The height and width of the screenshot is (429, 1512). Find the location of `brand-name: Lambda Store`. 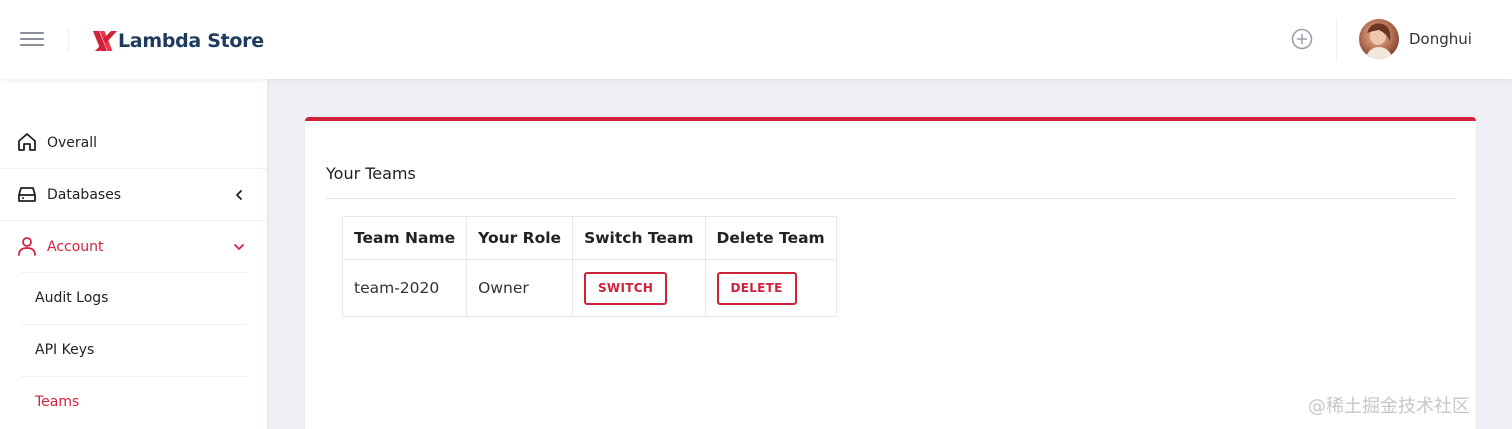

brand-name: Lambda Store is located at coordinates (191, 41).